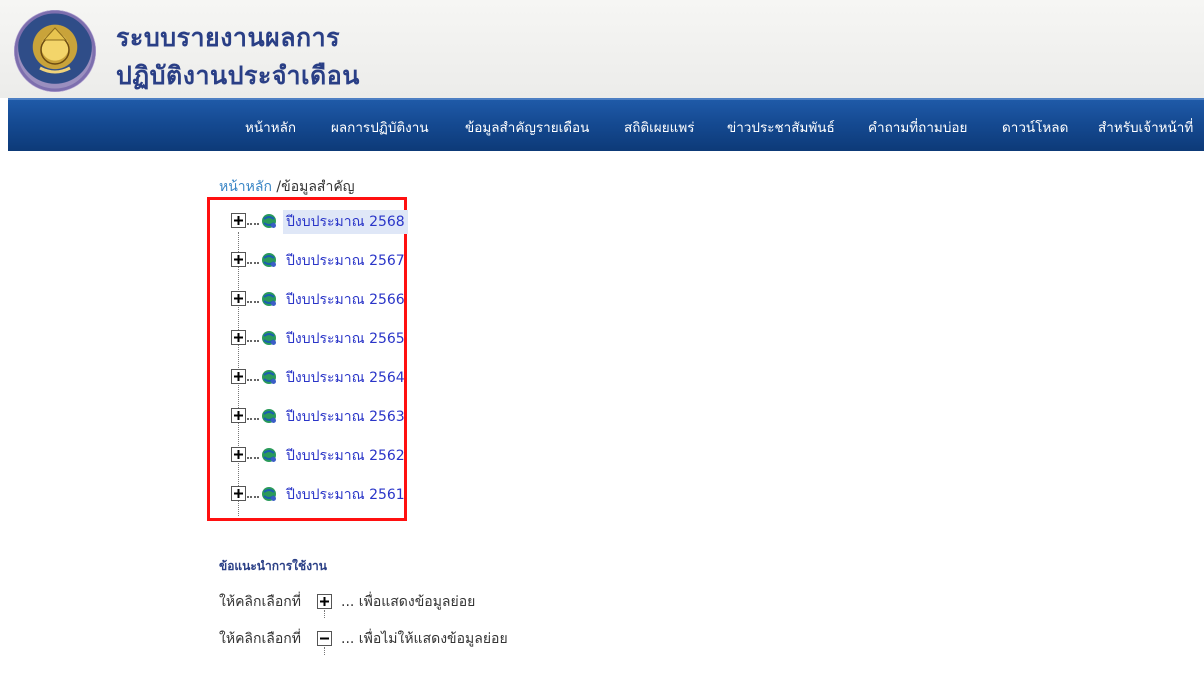 The height and width of the screenshot is (673, 1204). What do you see at coordinates (345, 222) in the screenshot?
I see `tree-node-label: ปีงบประมาณ 2568` at bounding box center [345, 222].